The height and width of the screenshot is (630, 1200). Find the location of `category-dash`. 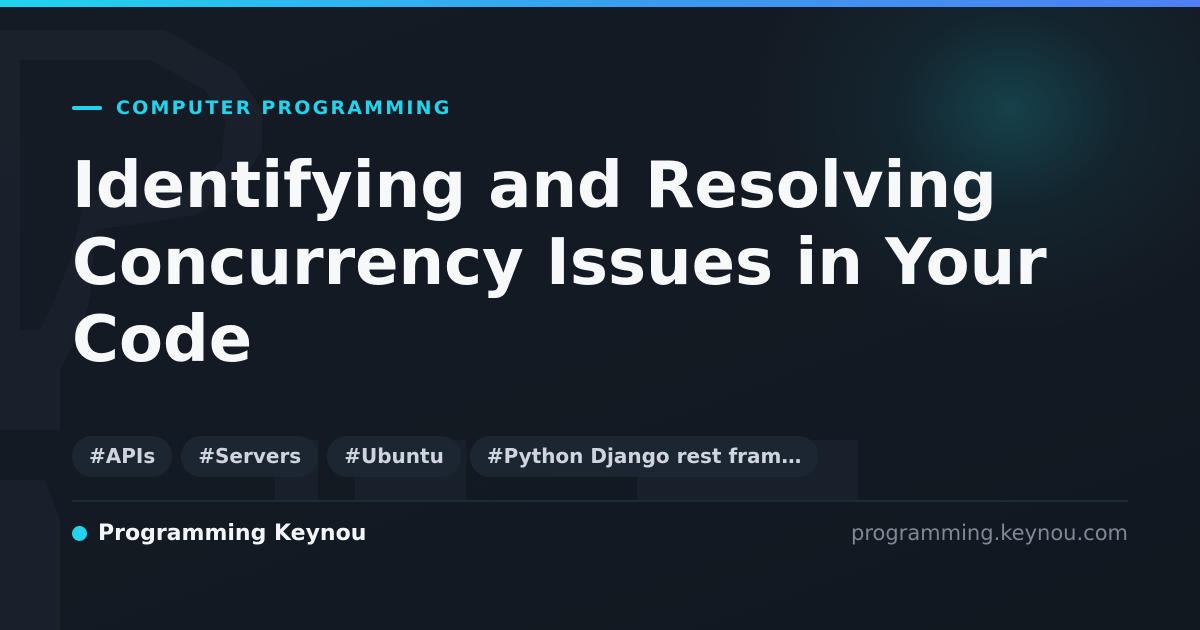

category-dash is located at coordinates (87, 108).